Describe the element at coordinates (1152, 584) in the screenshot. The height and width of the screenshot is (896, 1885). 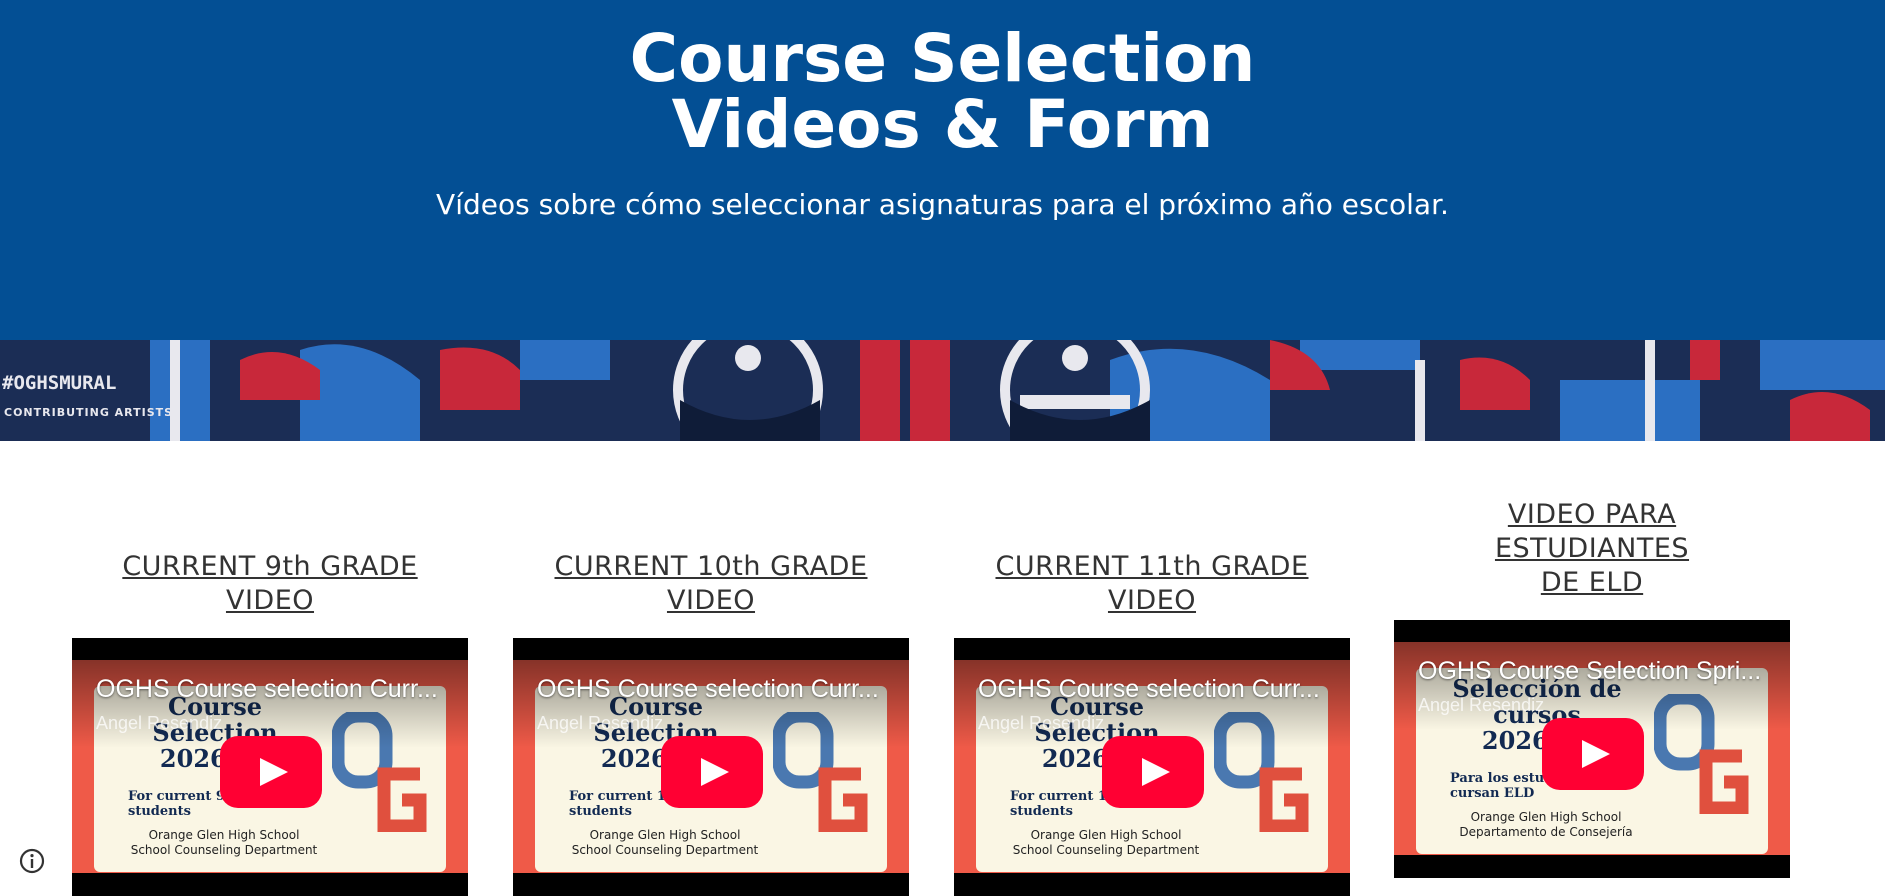
I see `video-link-11th: CURRENT 11th GRADE VIDEO` at that location.